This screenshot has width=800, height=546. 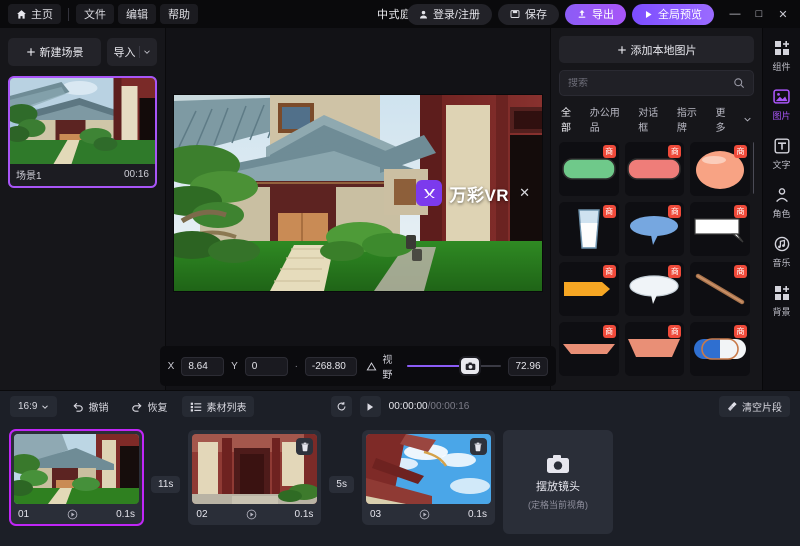 I want to click on timeline-clip: 03 0.1s, so click(x=428, y=477).